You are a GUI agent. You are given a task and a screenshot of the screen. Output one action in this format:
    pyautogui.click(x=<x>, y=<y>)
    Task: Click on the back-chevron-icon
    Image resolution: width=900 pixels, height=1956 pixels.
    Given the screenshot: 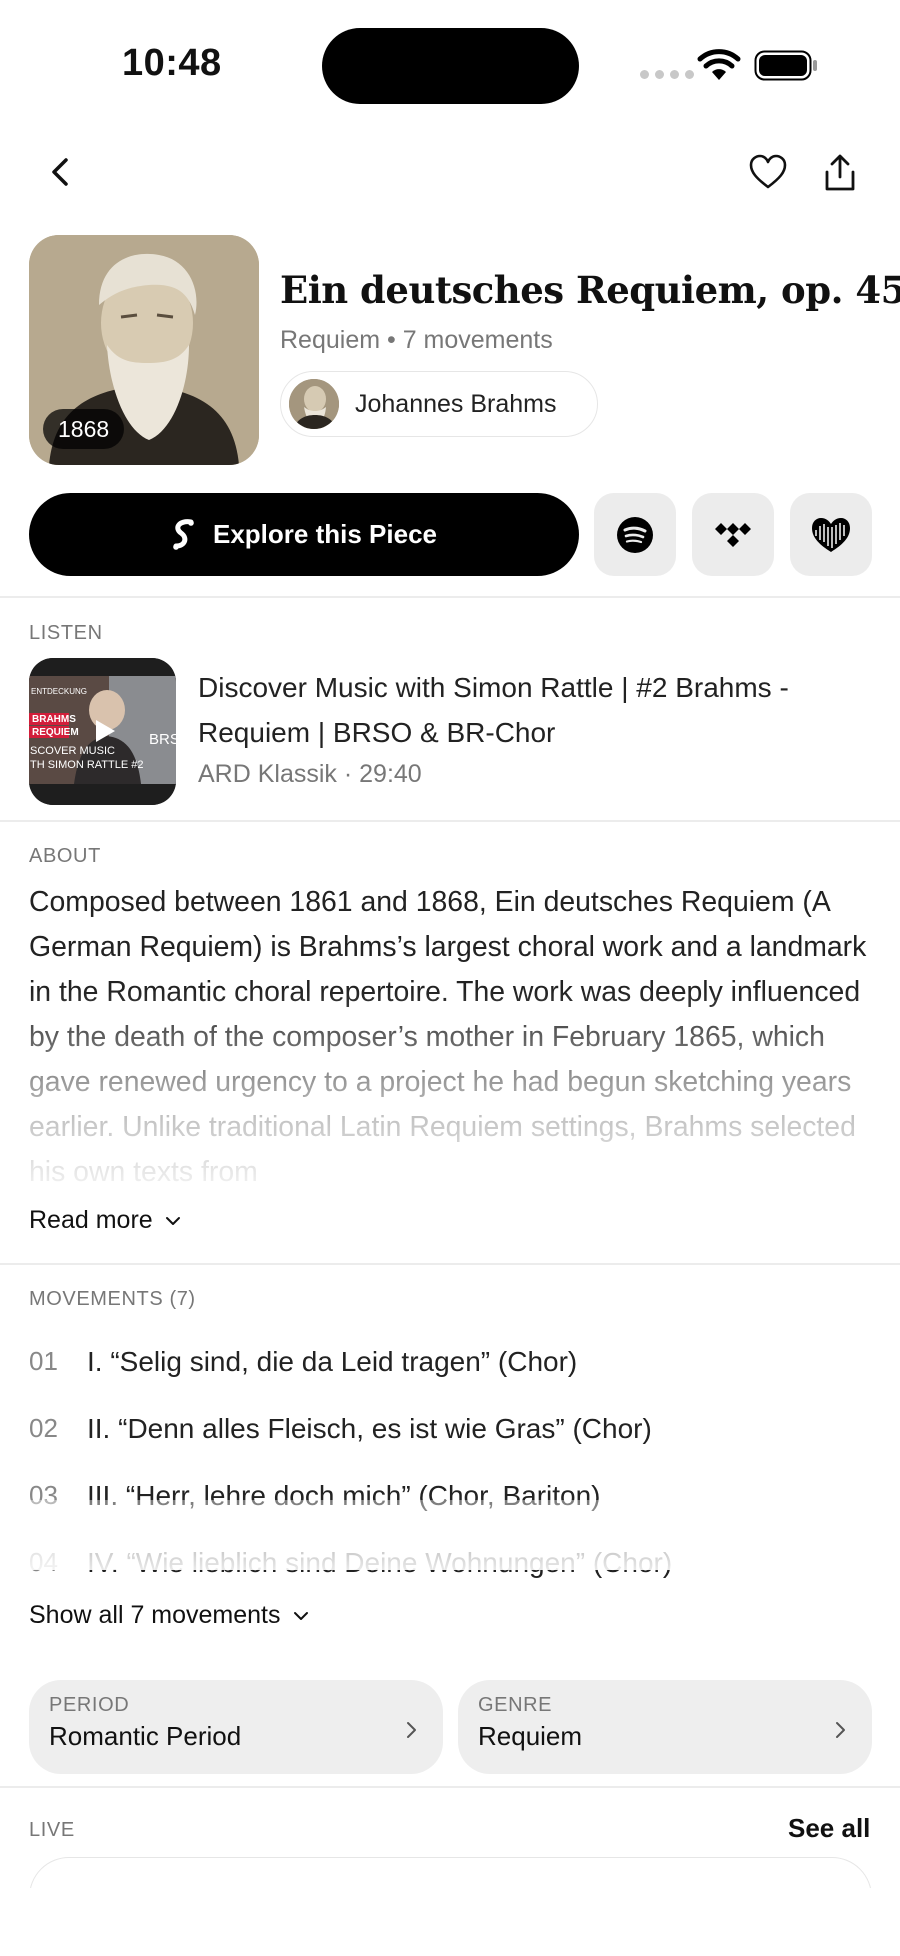 What is the action you would take?
    pyautogui.click(x=60, y=172)
    